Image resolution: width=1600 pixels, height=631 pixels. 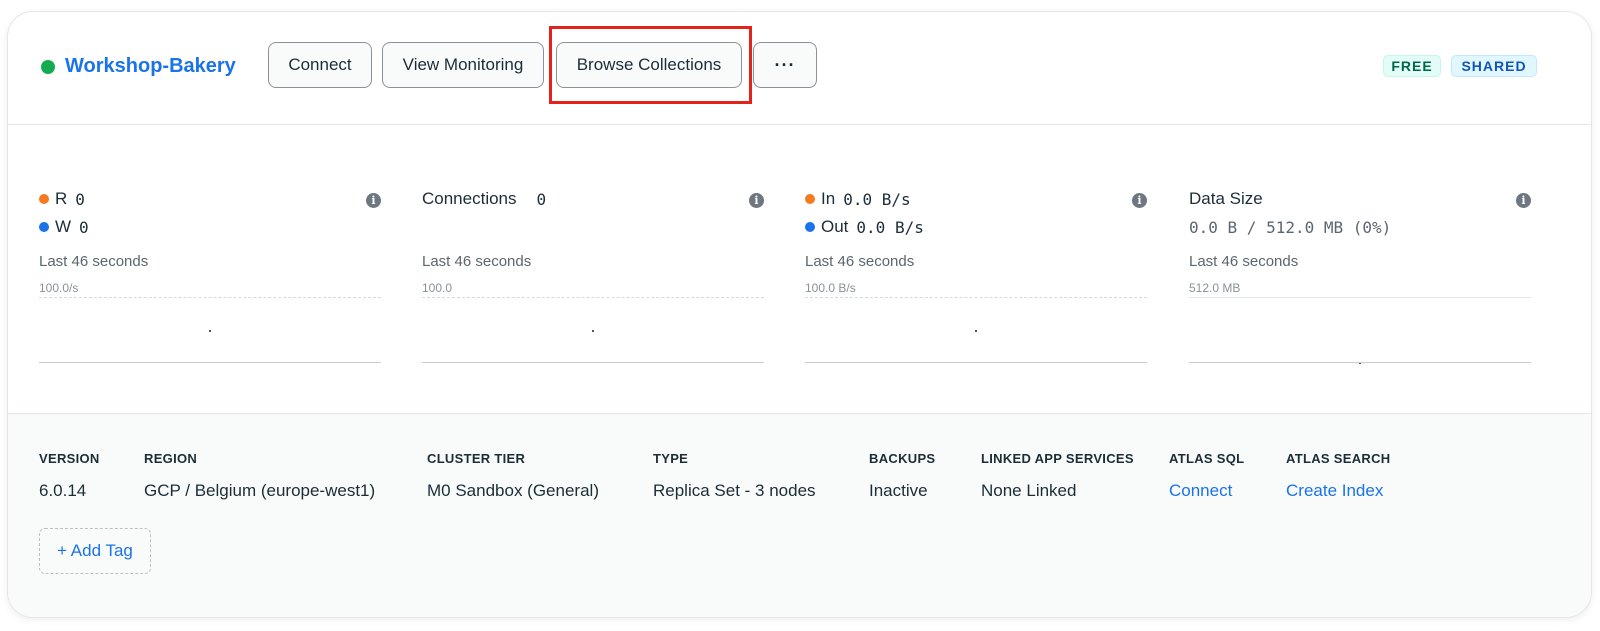 I want to click on atlas-search-column: ATLAS SEARCH Create Index, so click(x=1338, y=476).